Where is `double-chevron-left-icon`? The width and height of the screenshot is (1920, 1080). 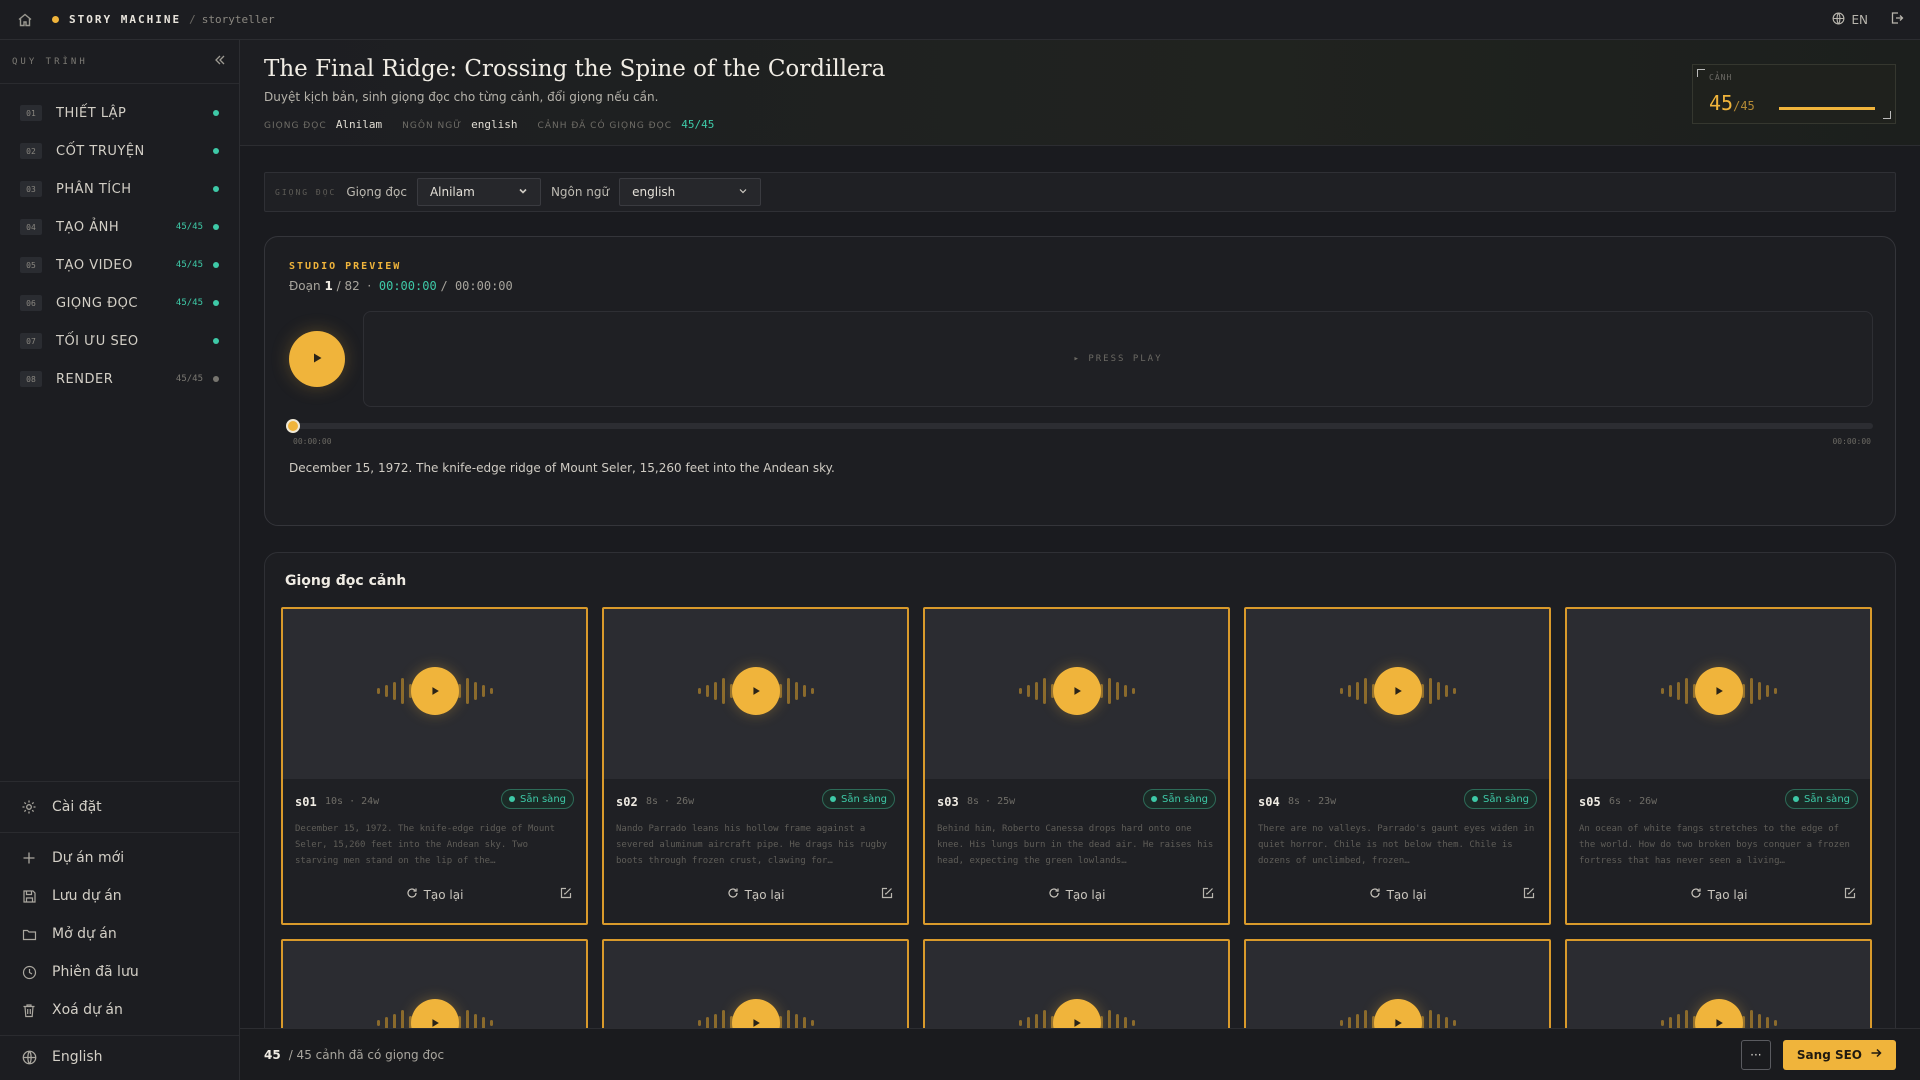 double-chevron-left-icon is located at coordinates (220, 61).